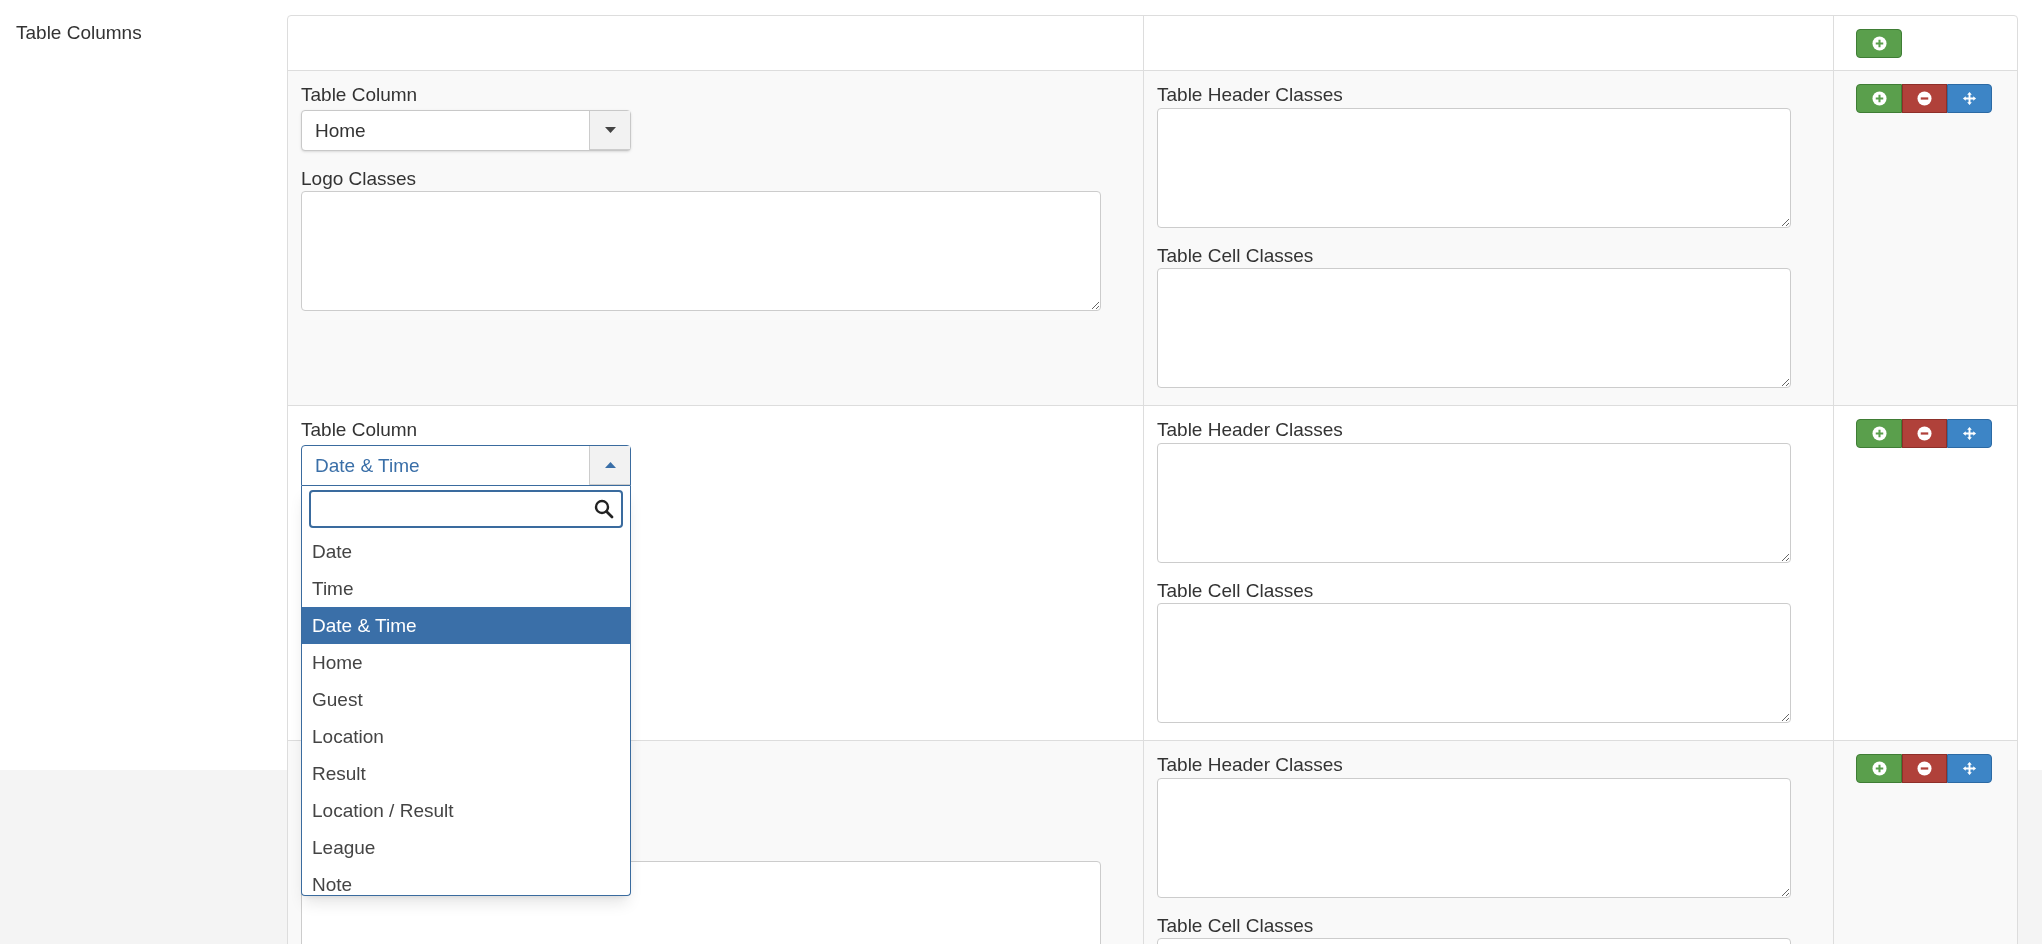  What do you see at coordinates (466, 773) in the screenshot?
I see `dropdown-option: Result` at bounding box center [466, 773].